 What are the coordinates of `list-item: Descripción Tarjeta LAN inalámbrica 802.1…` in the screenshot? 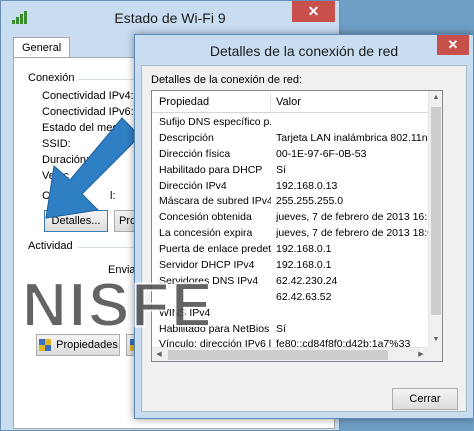 It's located at (290, 139).